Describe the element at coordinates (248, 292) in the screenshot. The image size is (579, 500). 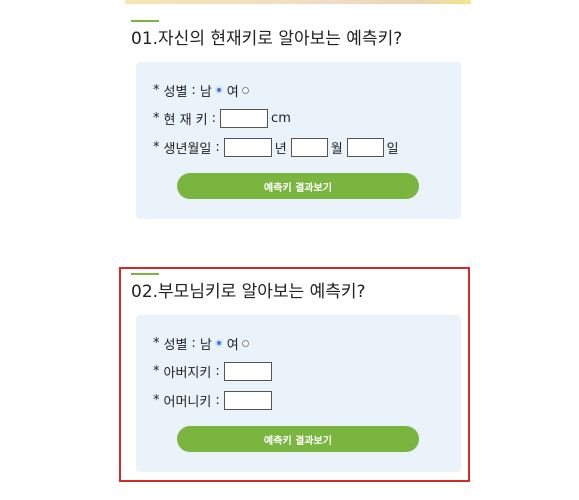
I see `section-title: 02.부모님키로 알아보는 예측키?` at that location.